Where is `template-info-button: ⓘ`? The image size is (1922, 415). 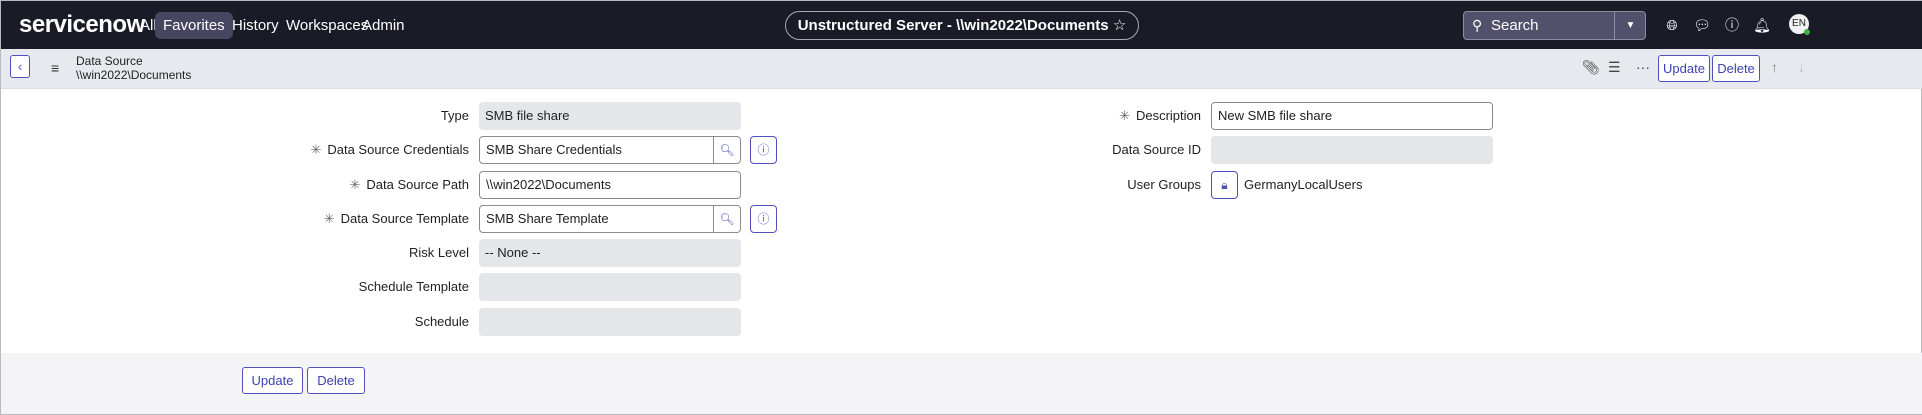 template-info-button: ⓘ is located at coordinates (763, 219).